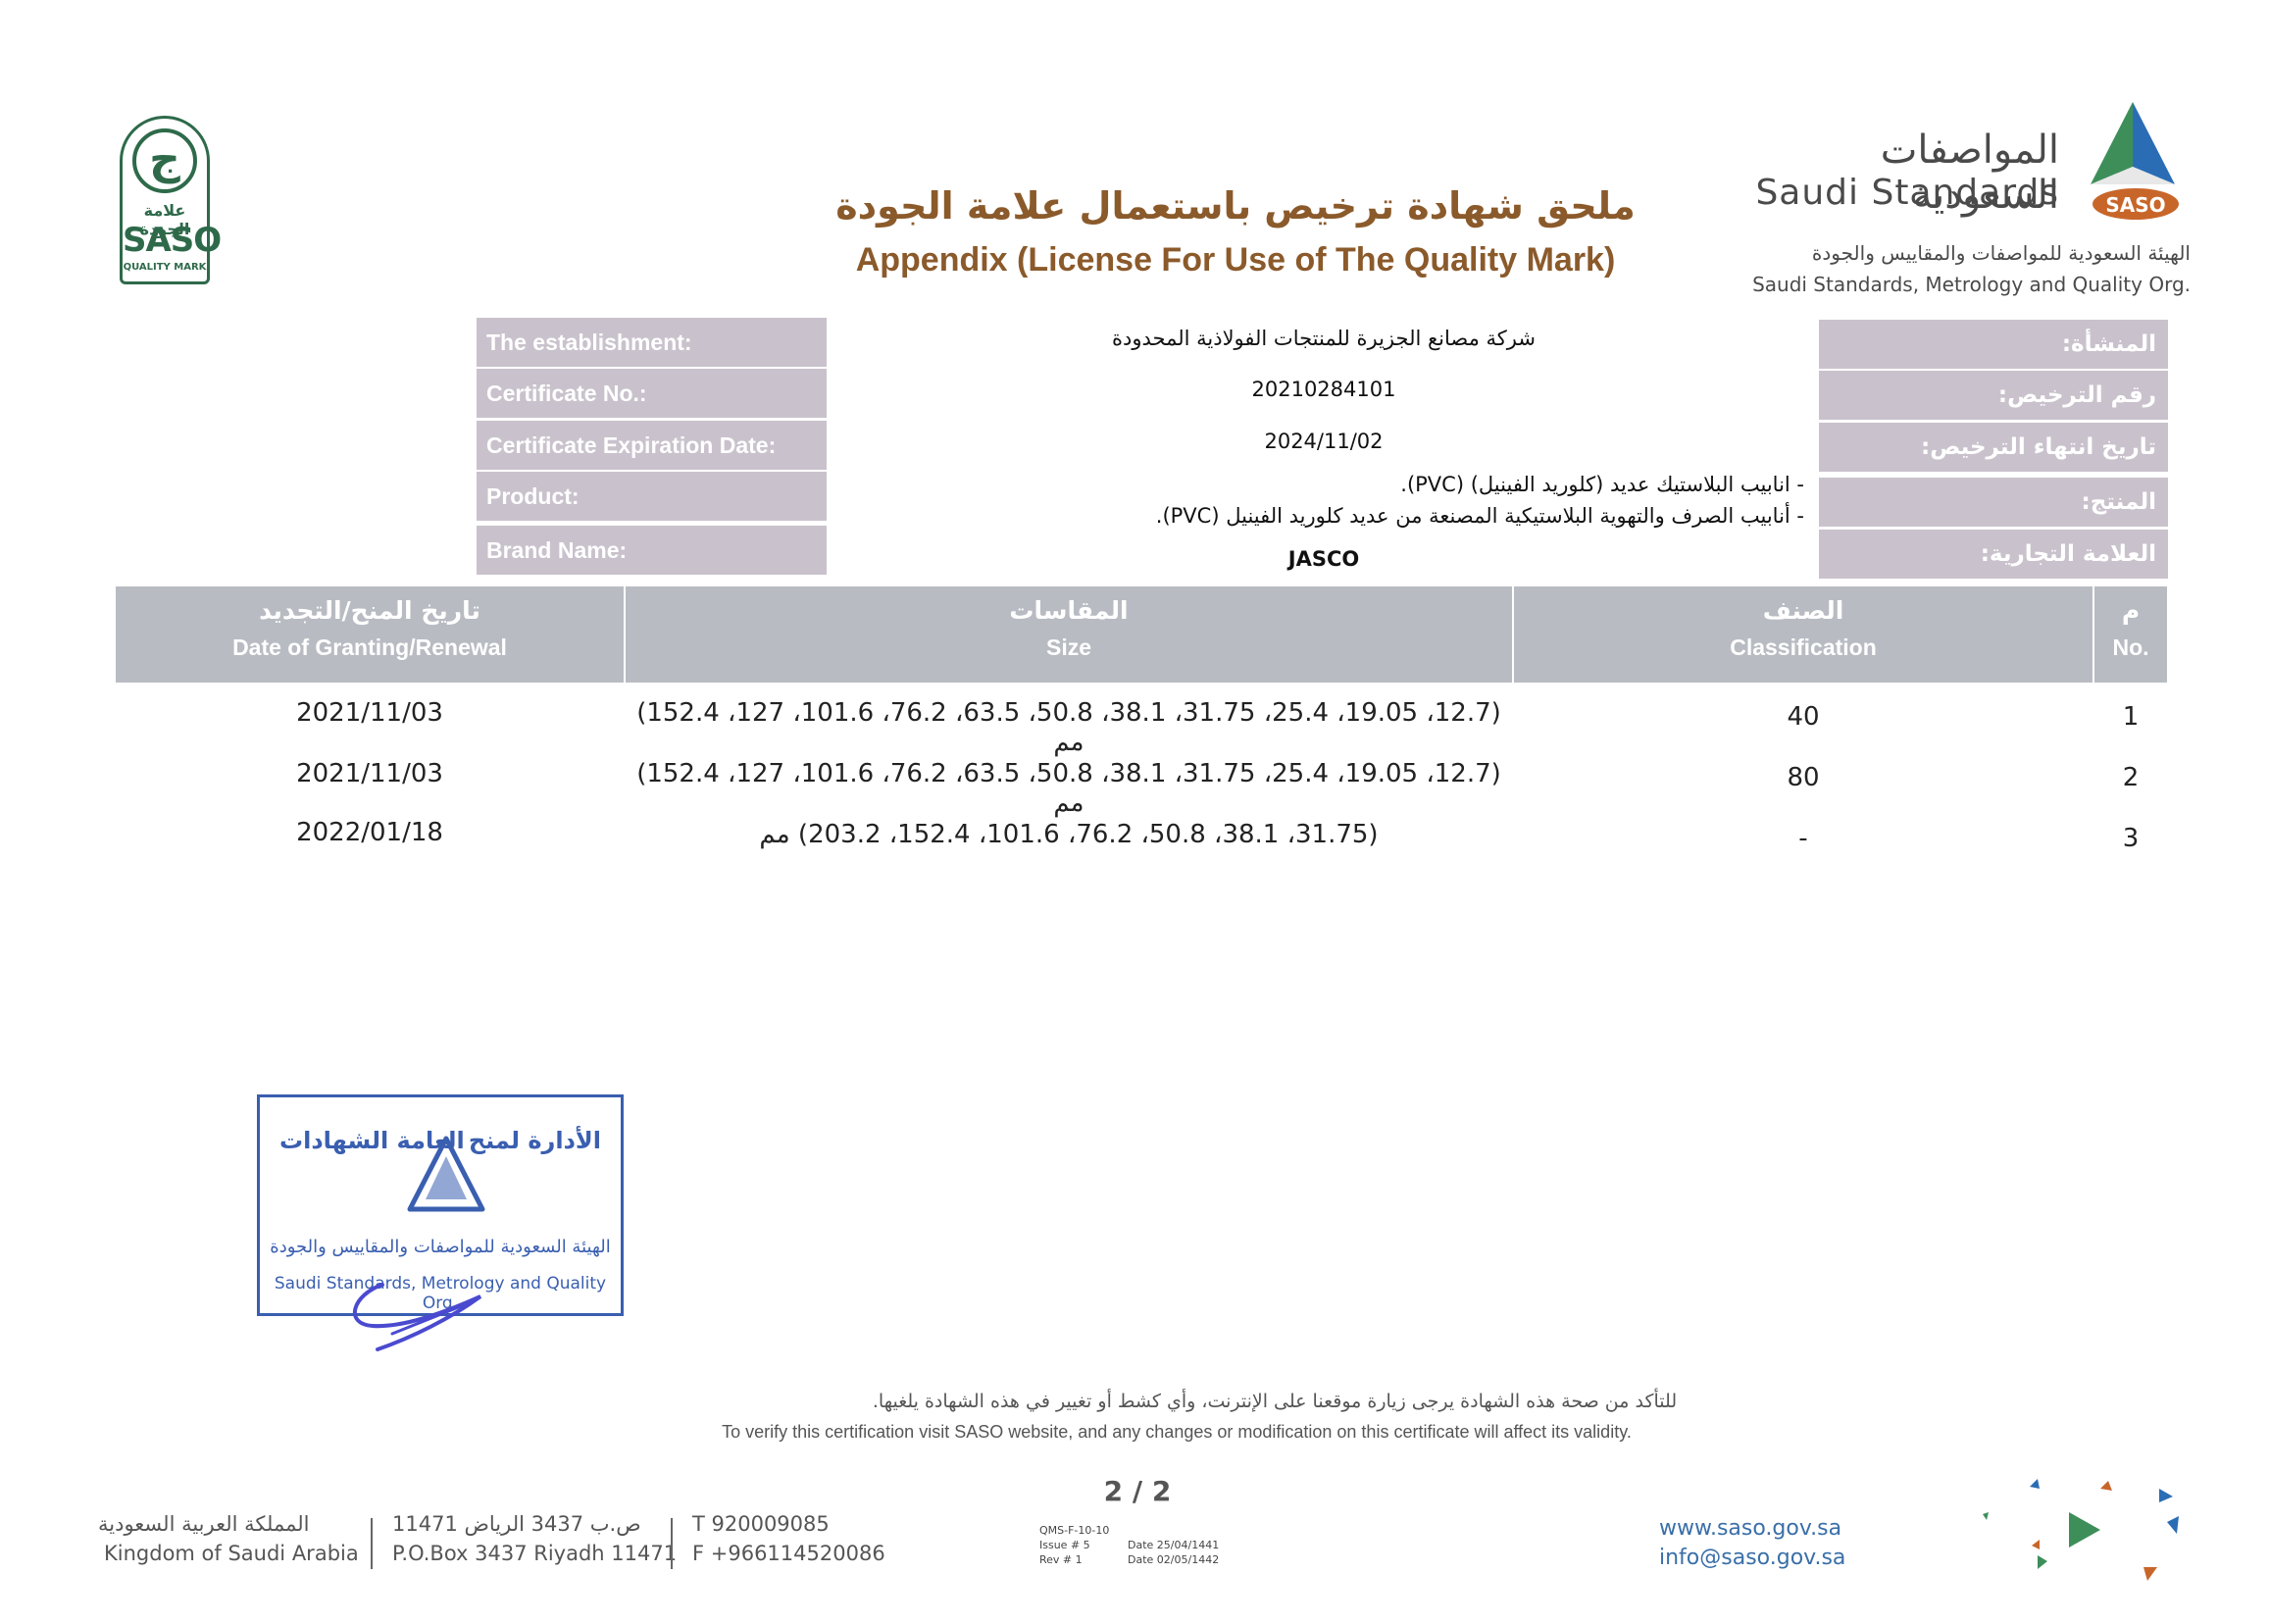  What do you see at coordinates (1993, 554) in the screenshot?
I see `label-brand-ar: العلامة التجارية:` at bounding box center [1993, 554].